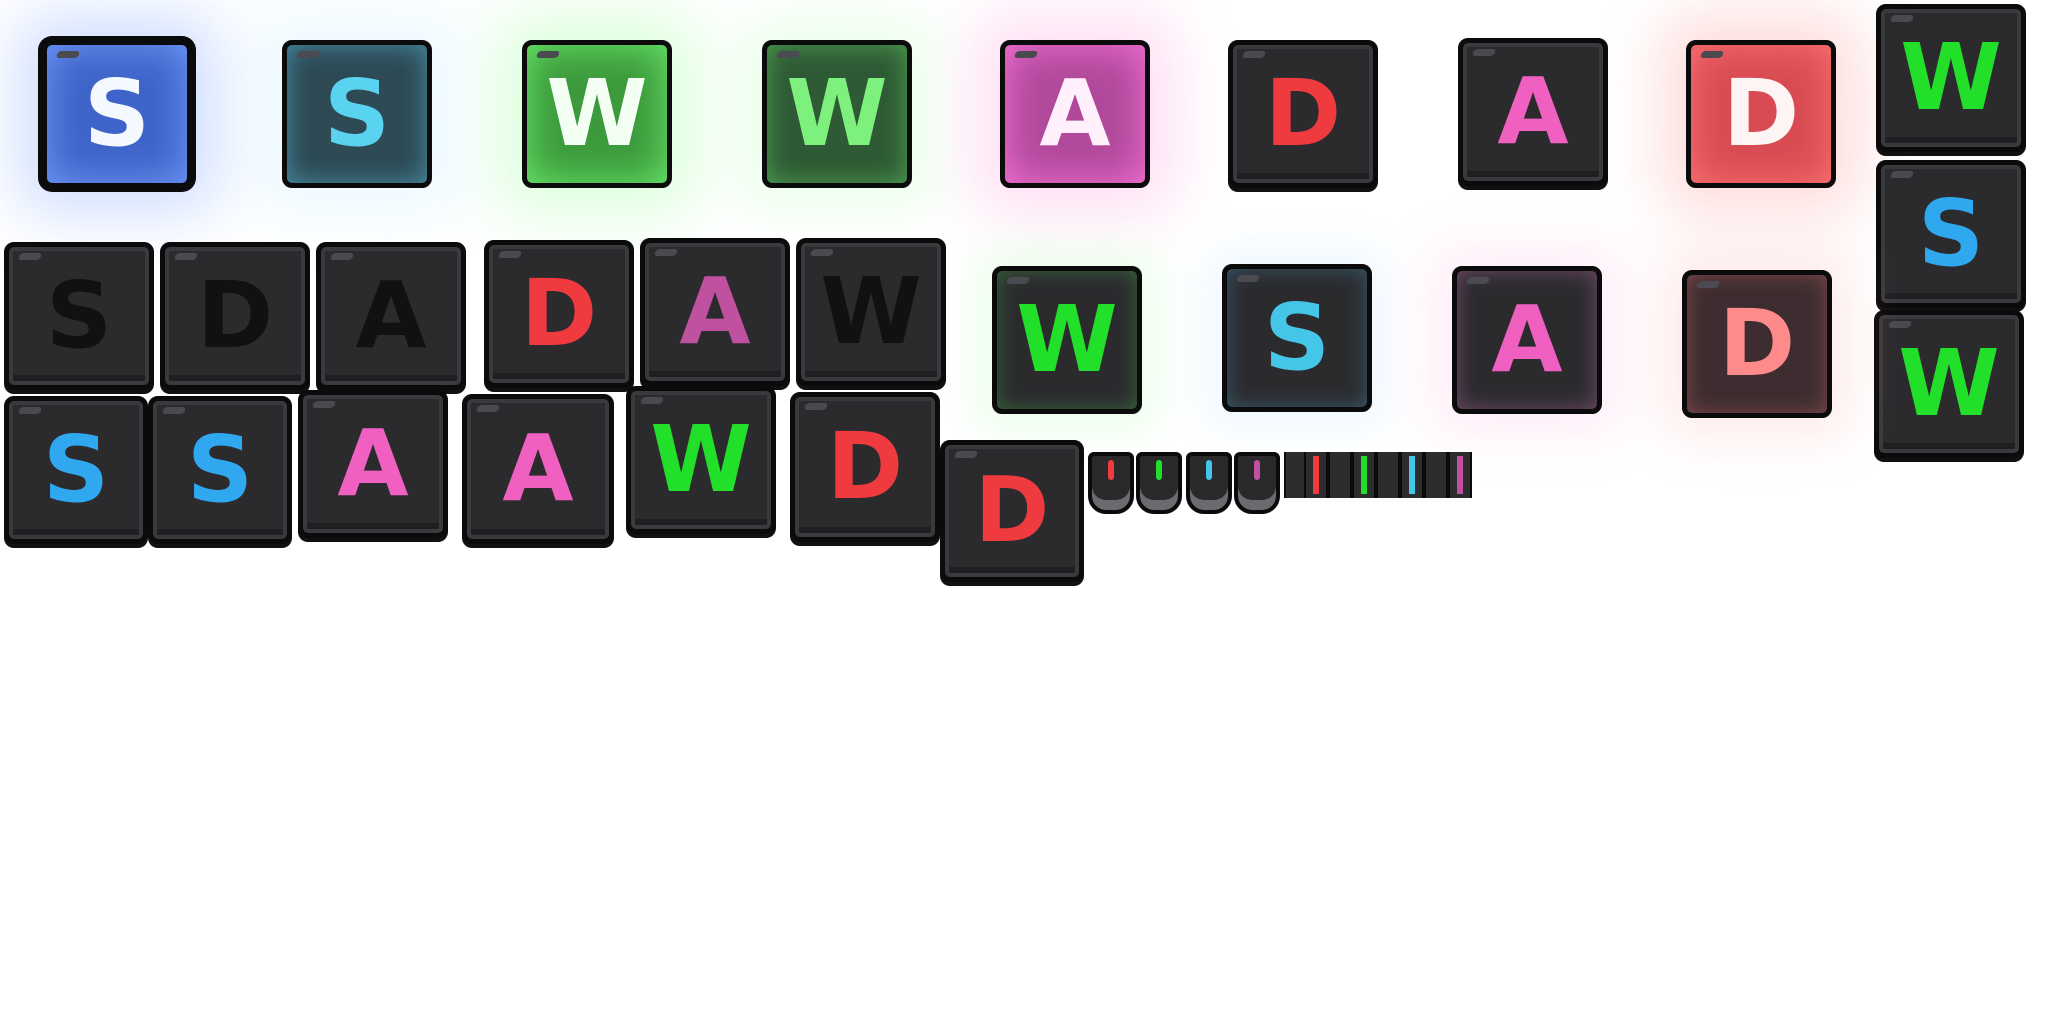  I want to click on key-d-red-single: D, so click(1012, 511).